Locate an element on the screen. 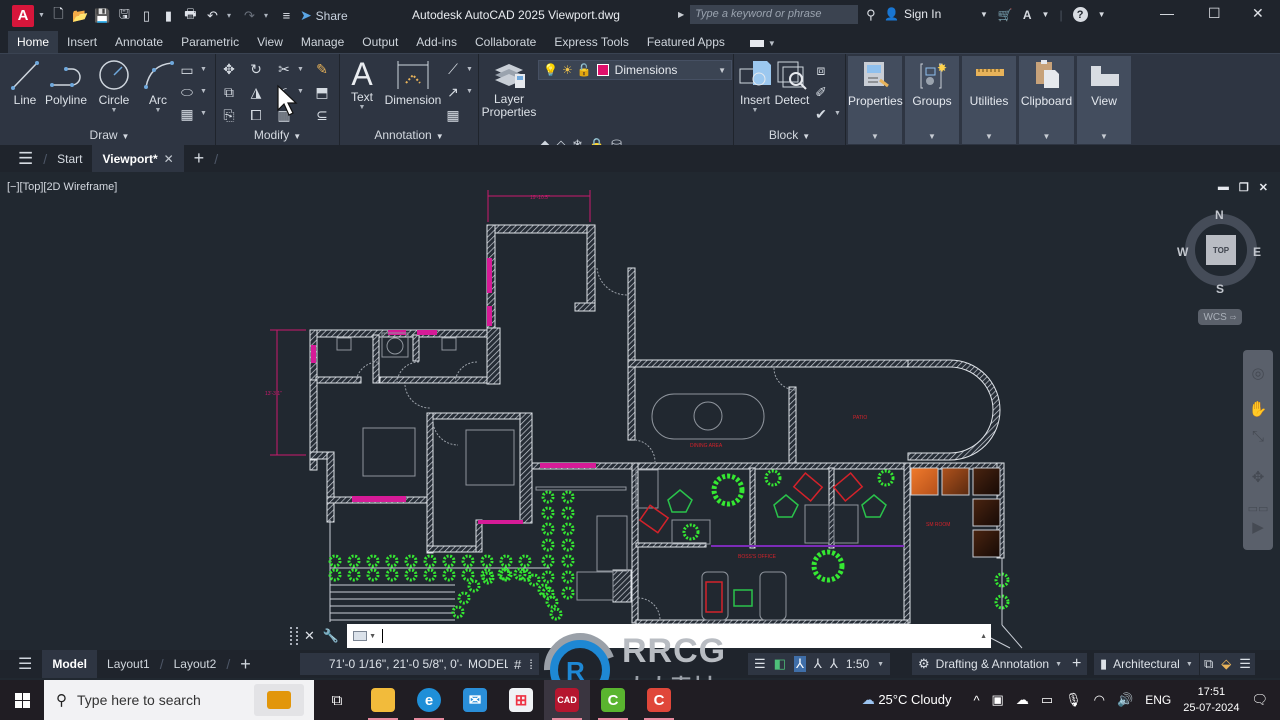 The image size is (1280, 720). volume-icon: 🔊 is located at coordinates (1125, 700).